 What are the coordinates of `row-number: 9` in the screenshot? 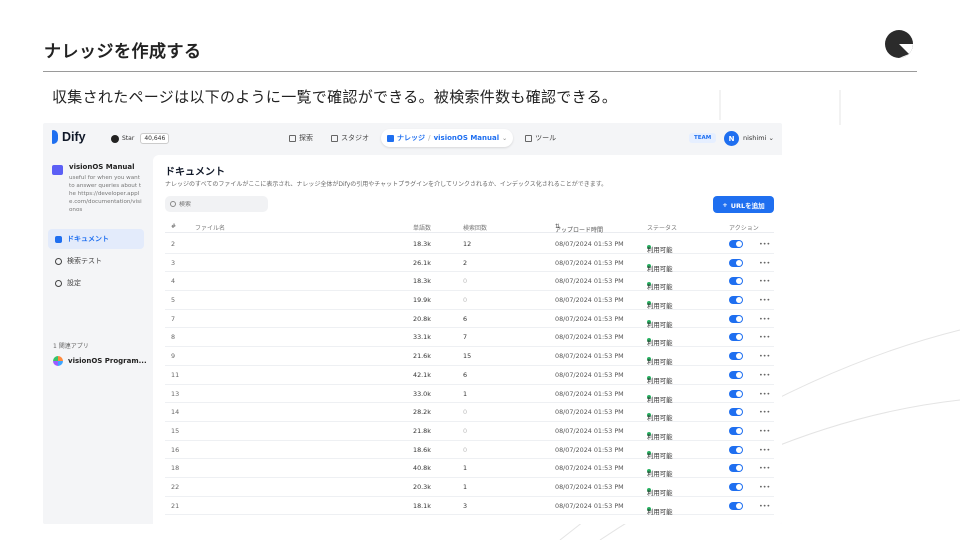 It's located at (173, 356).